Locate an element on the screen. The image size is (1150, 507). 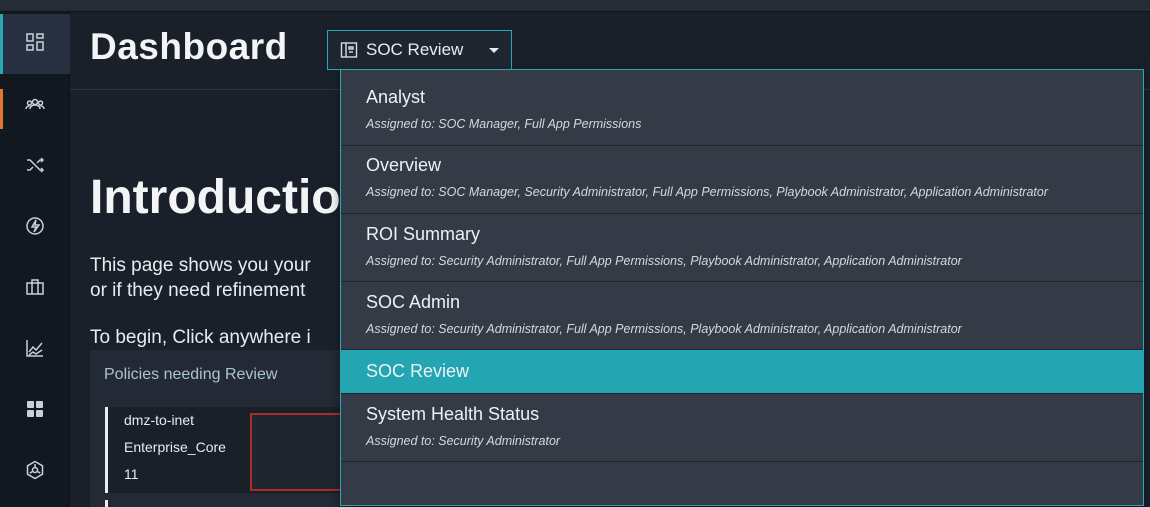
sidebar-item-apps is located at coordinates (35, 411).